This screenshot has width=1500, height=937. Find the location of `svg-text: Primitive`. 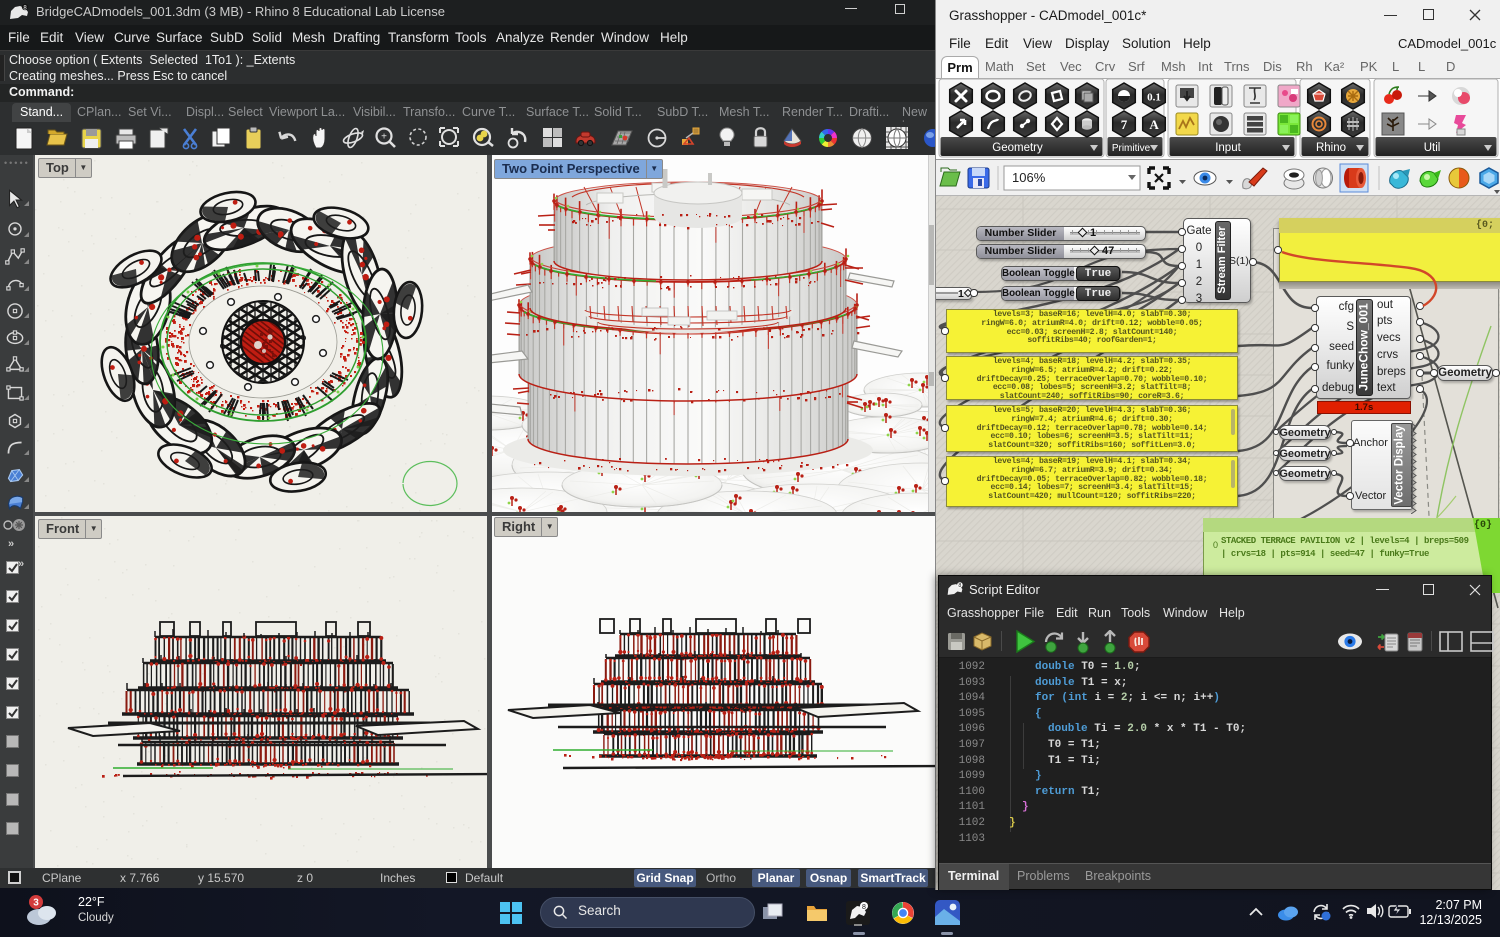

svg-text: Primitive is located at coordinates (1131, 148).